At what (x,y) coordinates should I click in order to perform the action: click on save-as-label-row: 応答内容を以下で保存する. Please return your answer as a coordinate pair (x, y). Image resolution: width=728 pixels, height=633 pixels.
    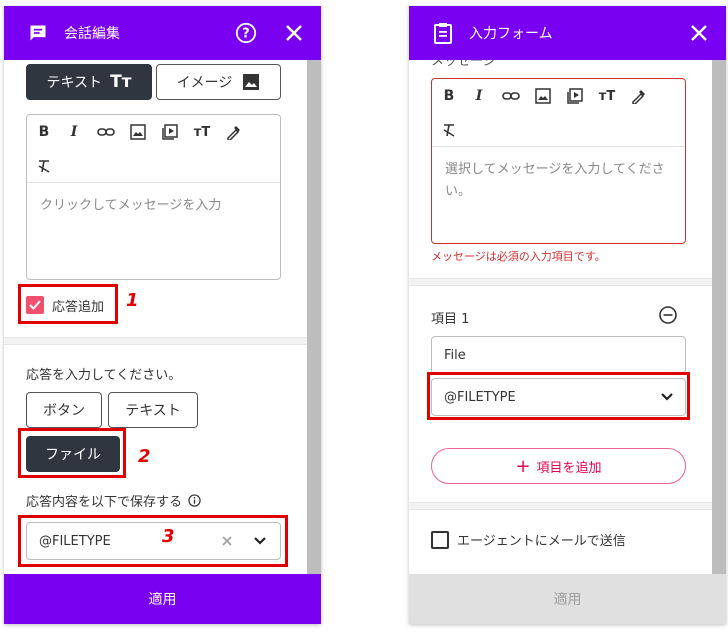
    Looking at the image, I should click on (113, 500).